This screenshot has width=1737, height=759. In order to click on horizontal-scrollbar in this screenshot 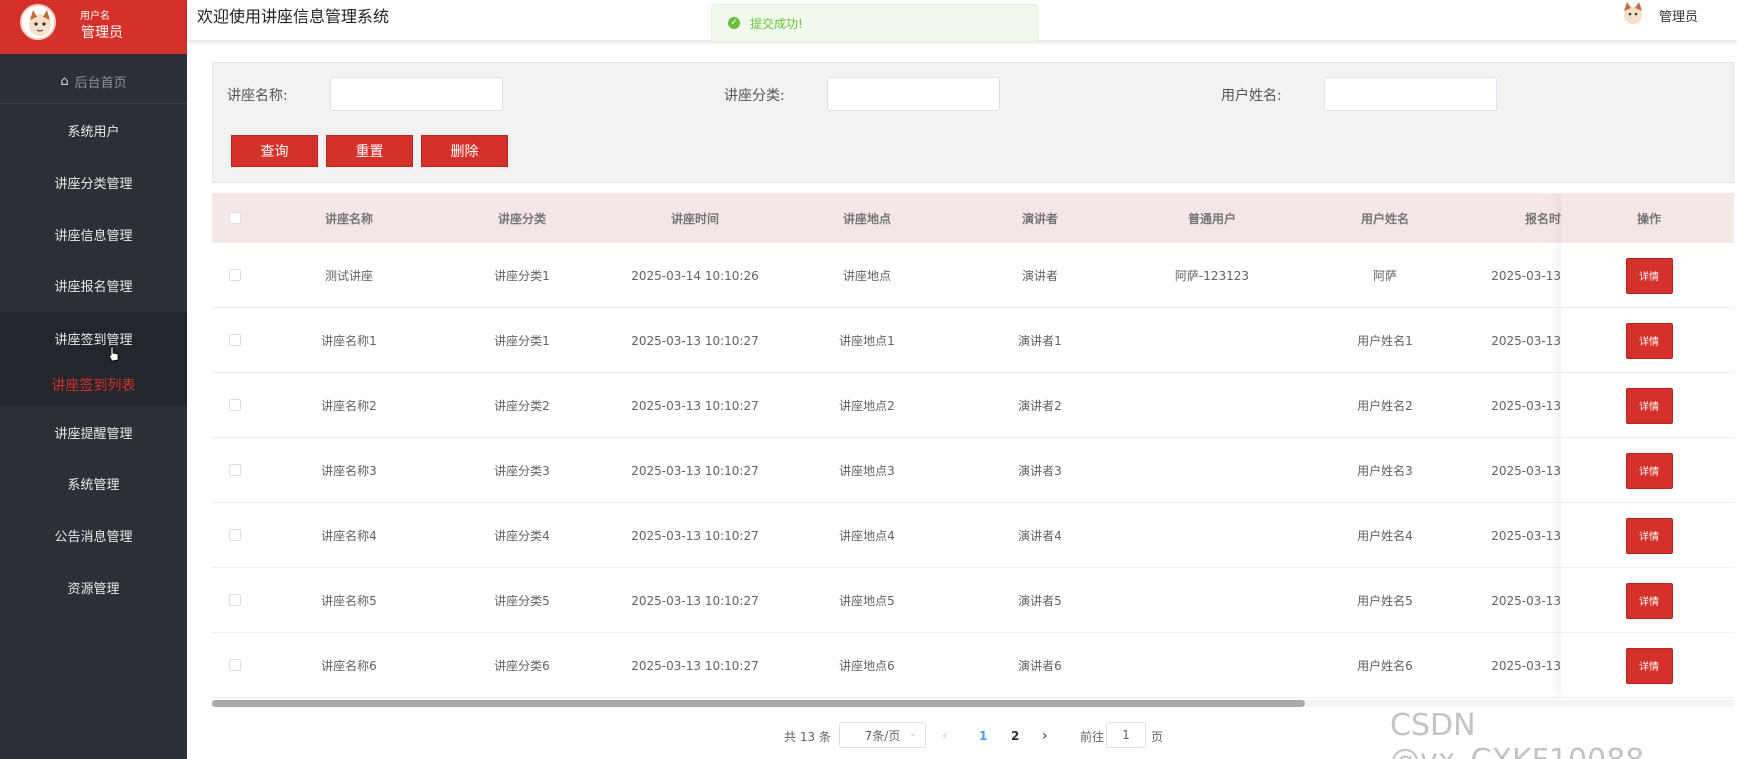, I will do `click(973, 703)`.